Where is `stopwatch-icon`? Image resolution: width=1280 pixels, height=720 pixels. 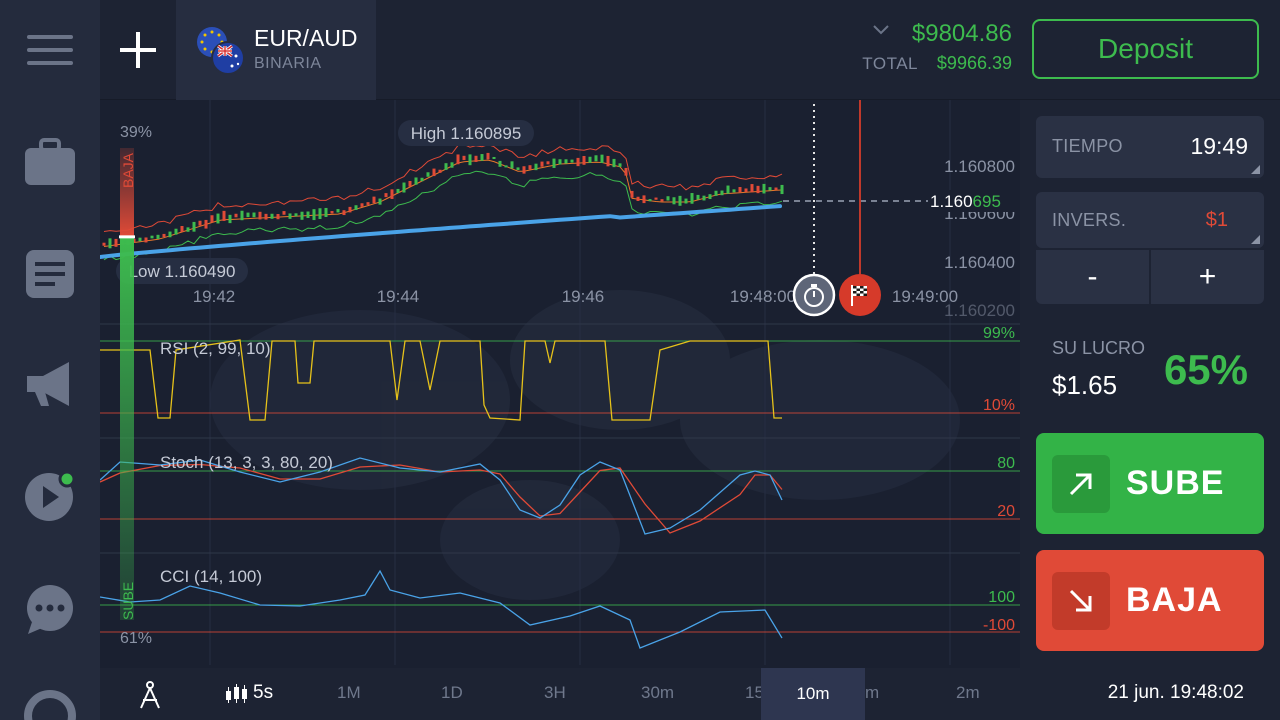
stopwatch-icon is located at coordinates (814, 295).